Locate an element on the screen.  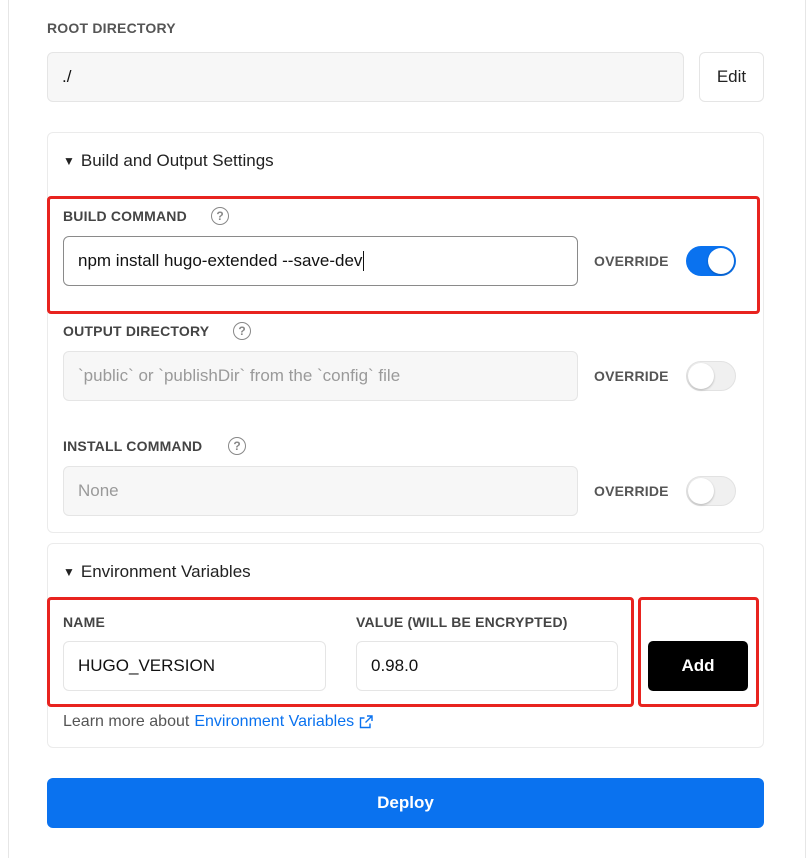
root-directory-label: ROOT DIRECTORY is located at coordinates (111, 28).